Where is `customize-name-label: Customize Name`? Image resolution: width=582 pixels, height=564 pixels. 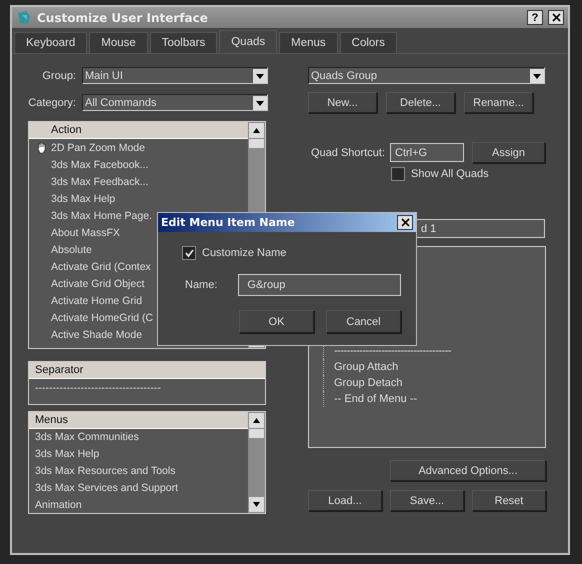
customize-name-label: Customize Name is located at coordinates (244, 253).